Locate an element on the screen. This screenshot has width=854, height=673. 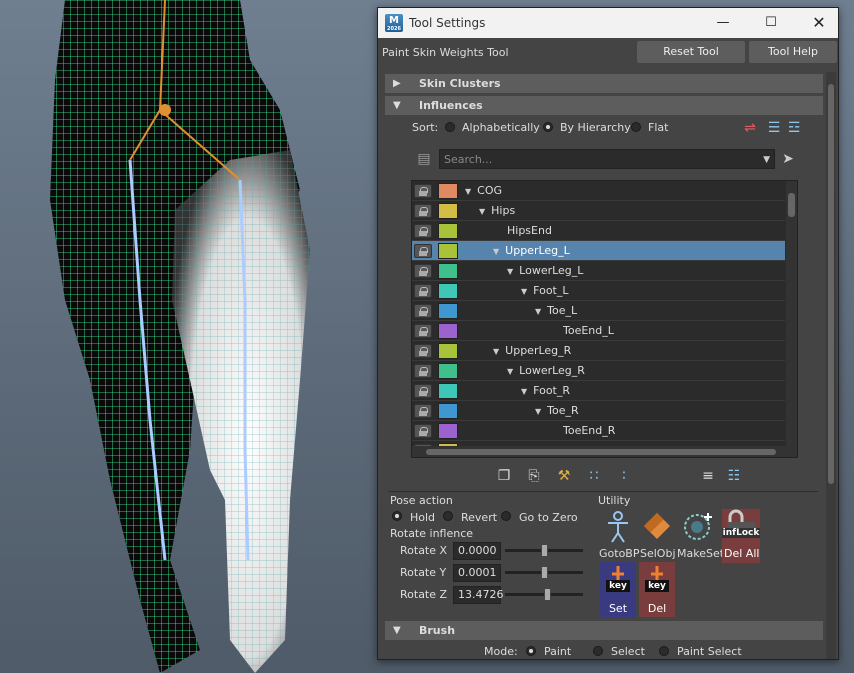
tool-help-button: Tool Help is located at coordinates (793, 52).